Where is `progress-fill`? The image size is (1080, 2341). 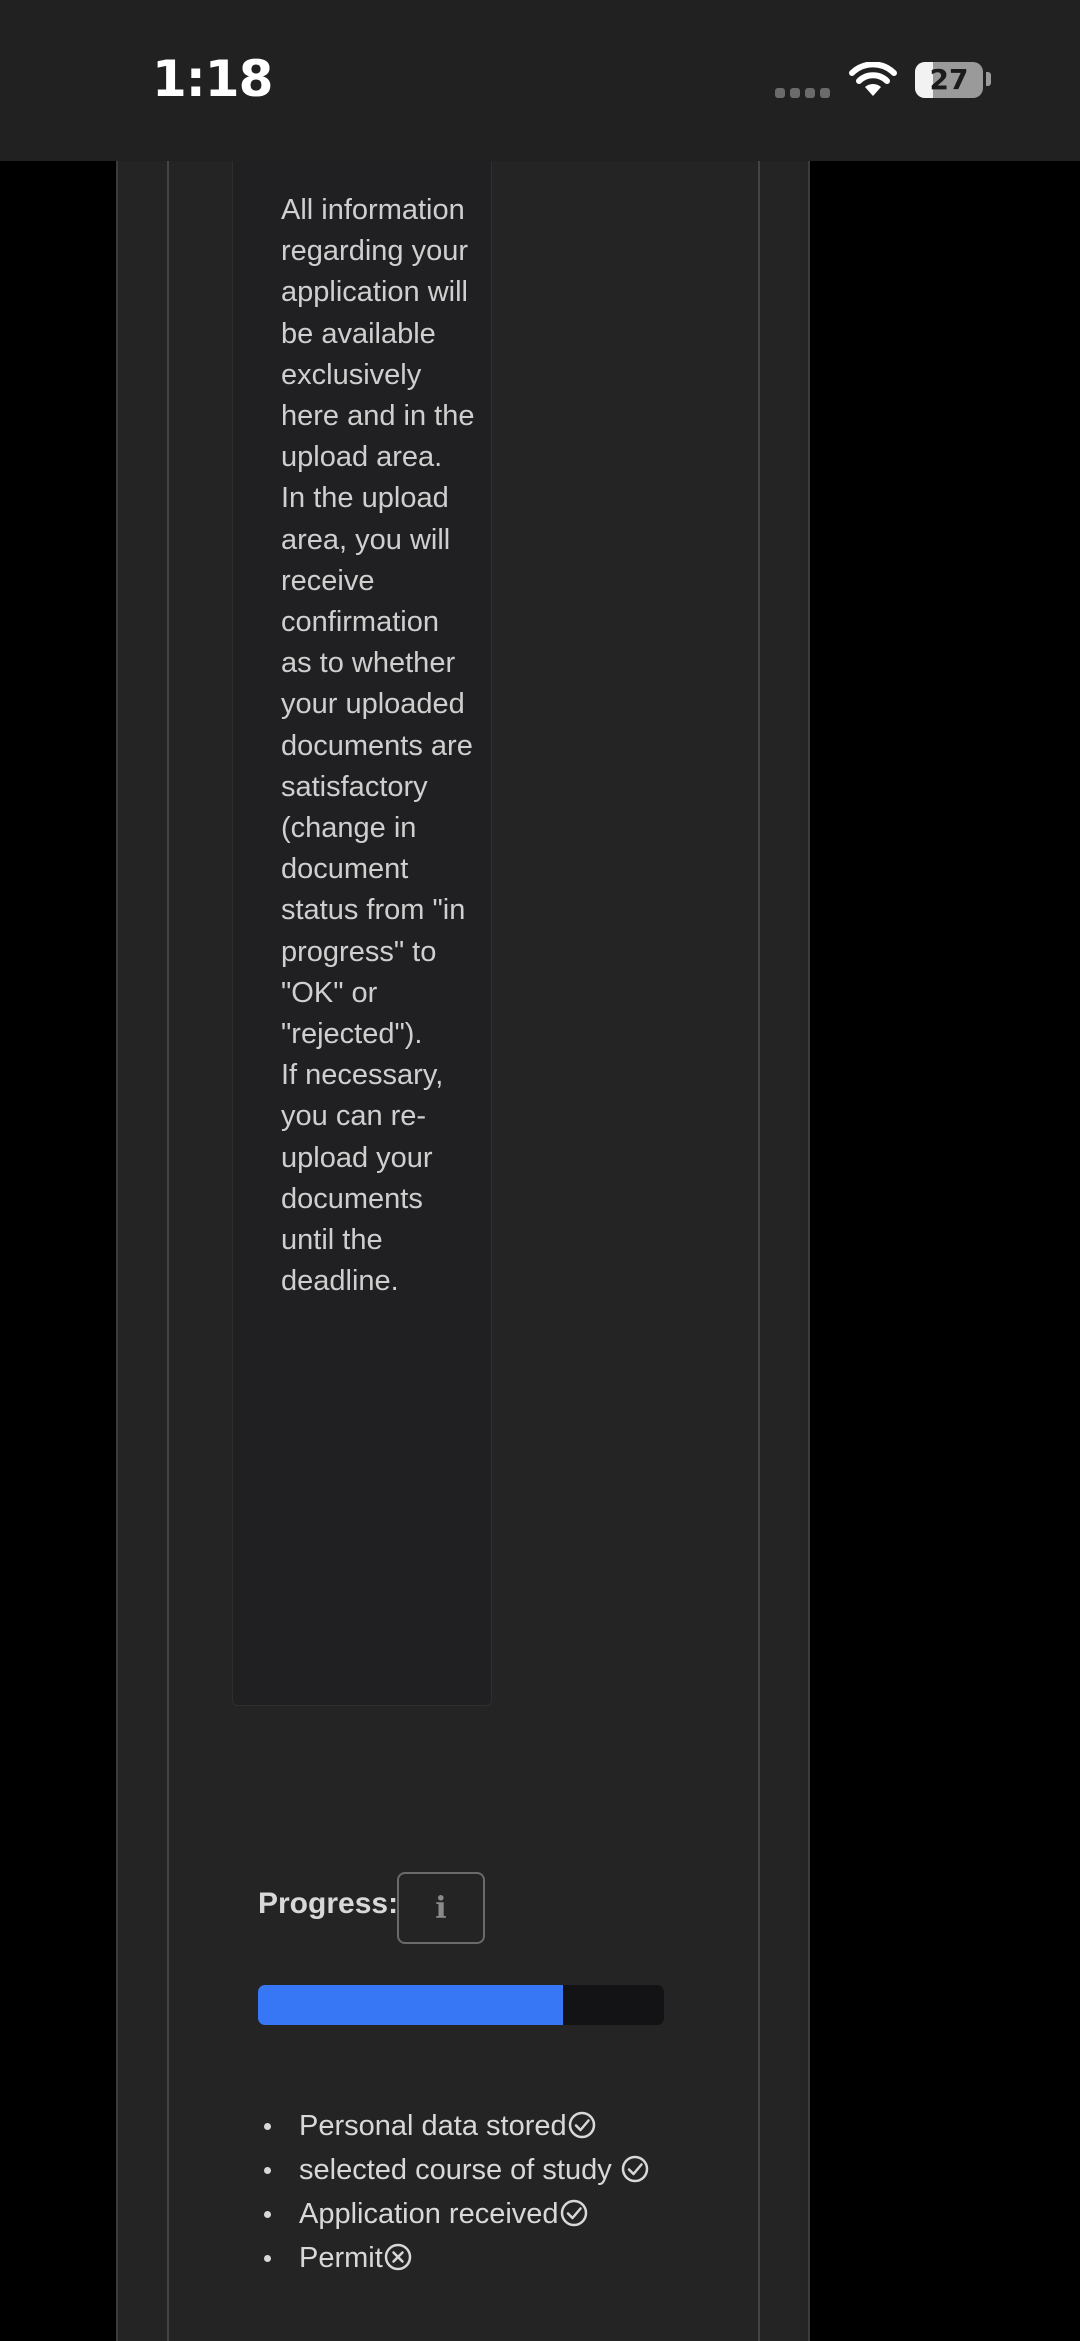 progress-fill is located at coordinates (410, 2005).